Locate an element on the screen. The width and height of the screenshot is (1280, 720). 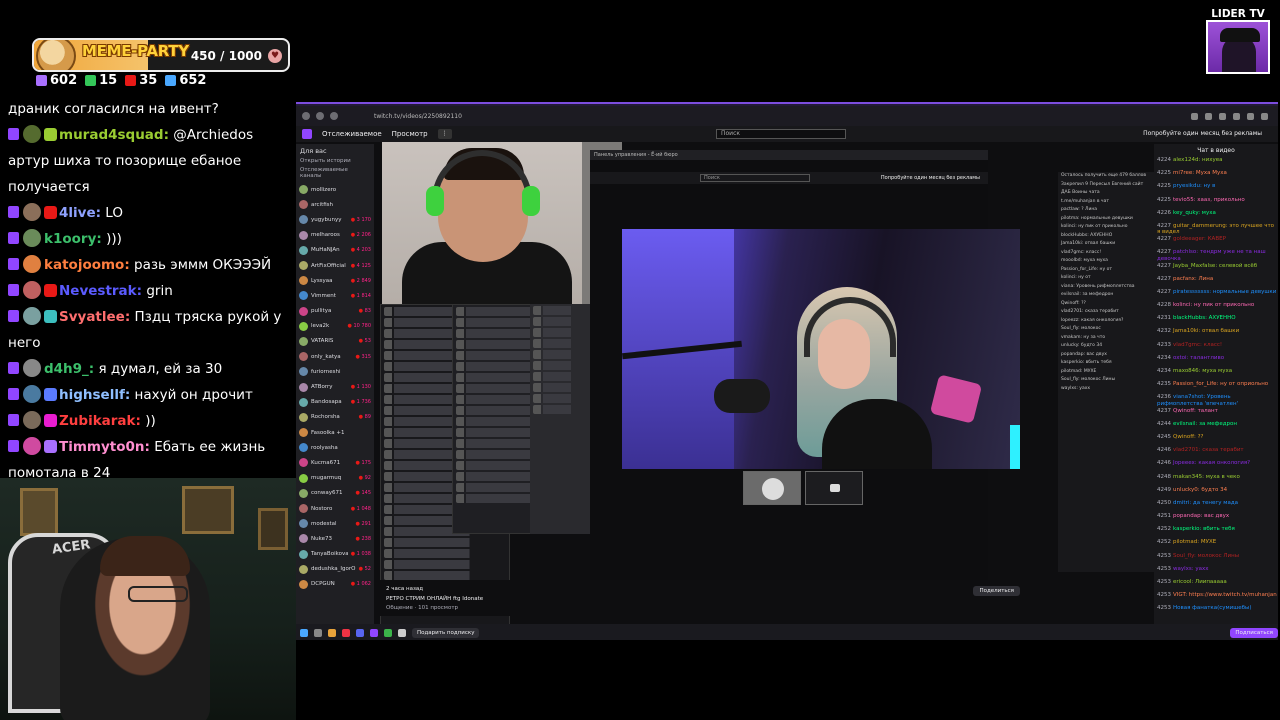
sidebar-channel: yugybunyy 3 170 is located at coordinates (335, 219).